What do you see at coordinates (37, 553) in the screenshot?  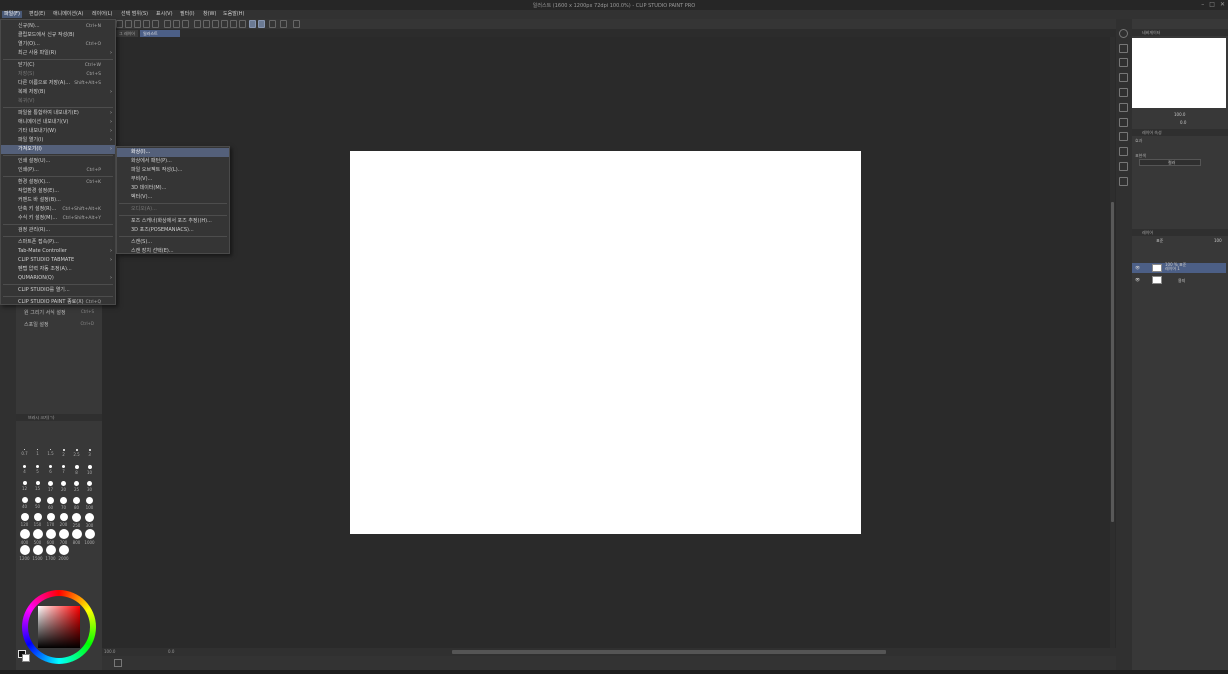 I see `brush-size-cell: 1500` at bounding box center [37, 553].